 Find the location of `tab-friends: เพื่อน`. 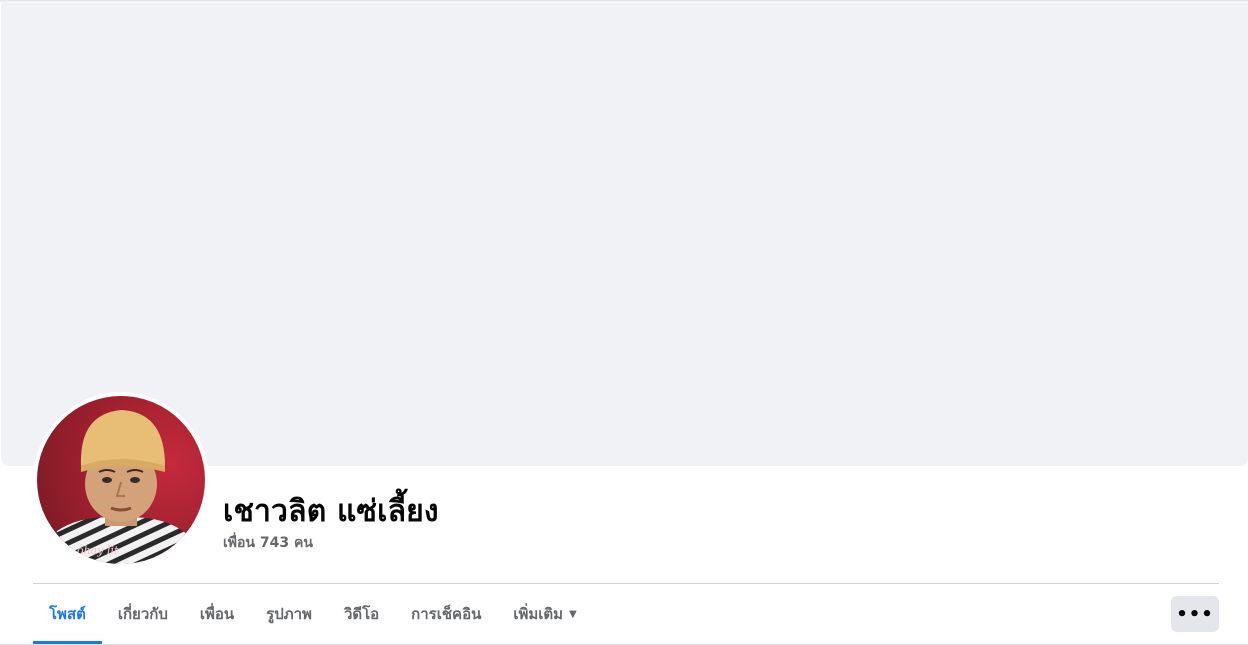

tab-friends: เพื่อน is located at coordinates (217, 614).